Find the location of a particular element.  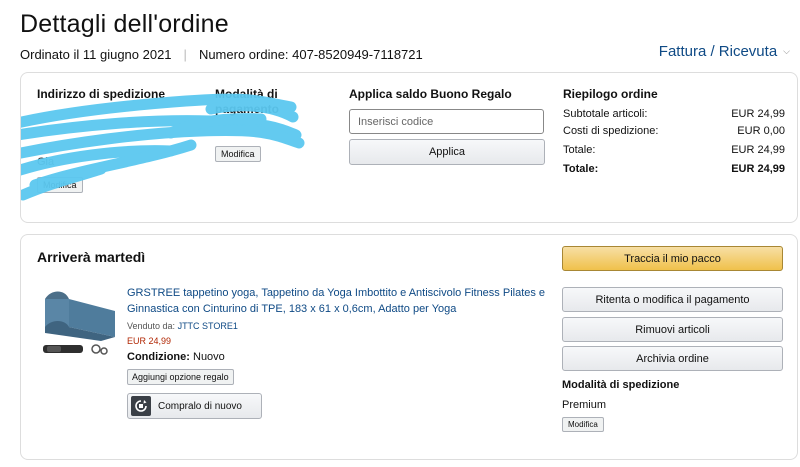

payment-title-line2: pagamento is located at coordinates (247, 109).